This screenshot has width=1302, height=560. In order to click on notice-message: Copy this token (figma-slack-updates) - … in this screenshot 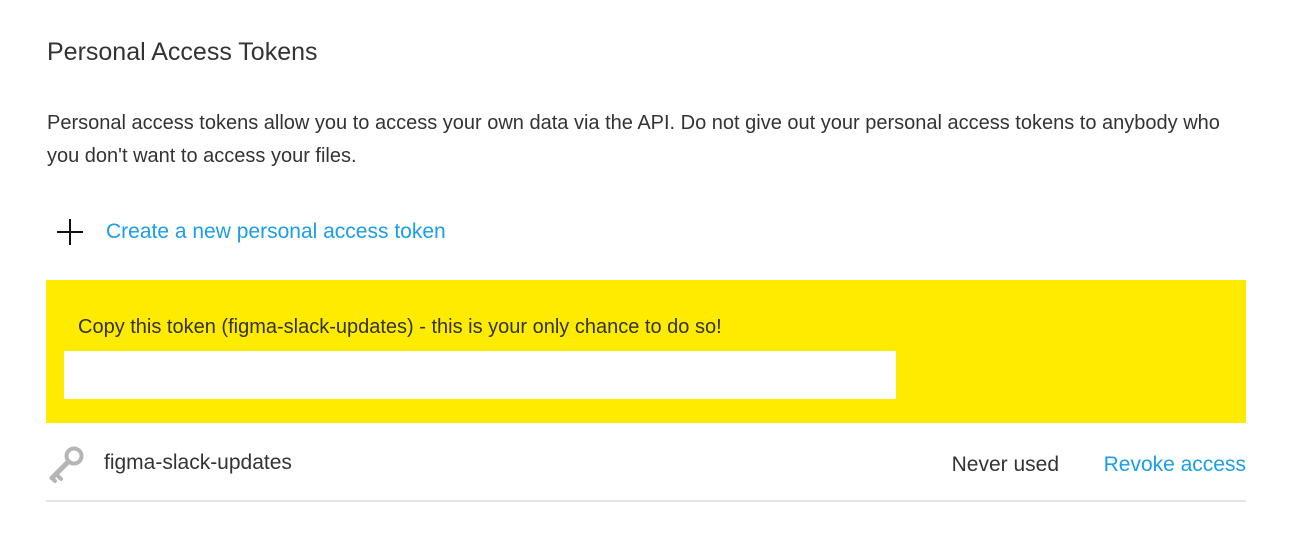, I will do `click(400, 327)`.